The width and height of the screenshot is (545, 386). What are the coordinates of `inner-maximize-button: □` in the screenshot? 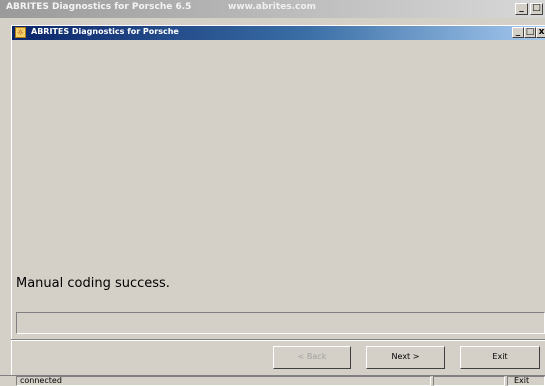 It's located at (530, 32).